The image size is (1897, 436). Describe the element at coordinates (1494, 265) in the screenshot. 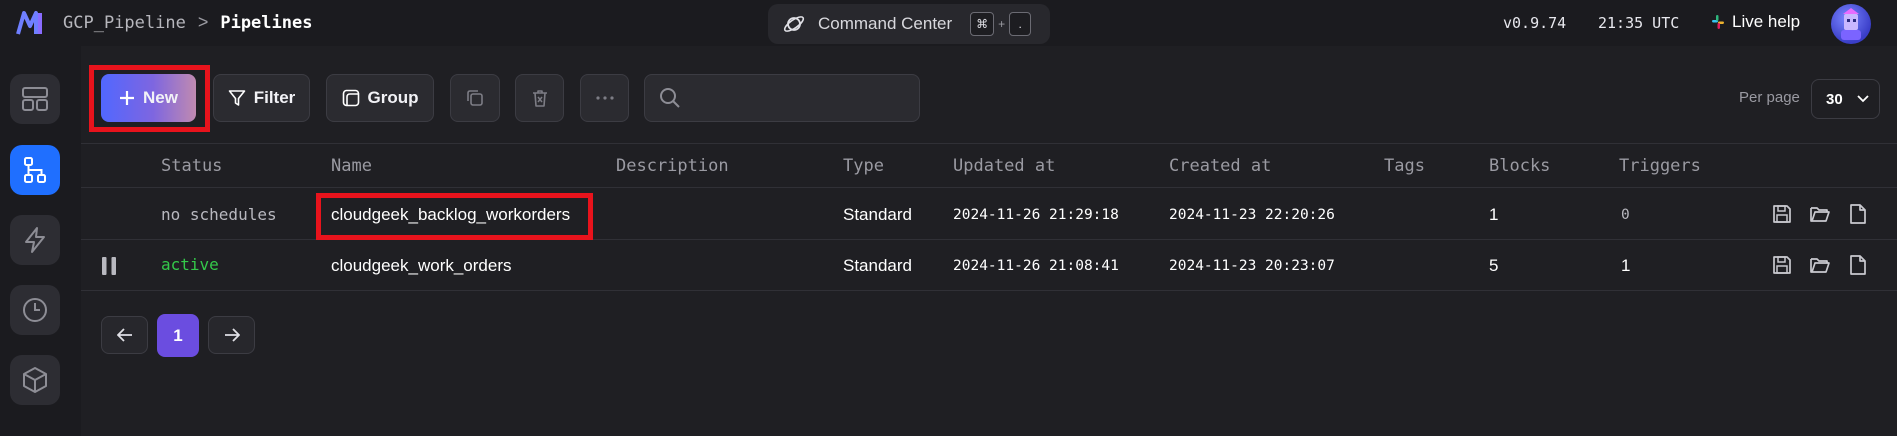

I see `row-blocks: 5` at that location.